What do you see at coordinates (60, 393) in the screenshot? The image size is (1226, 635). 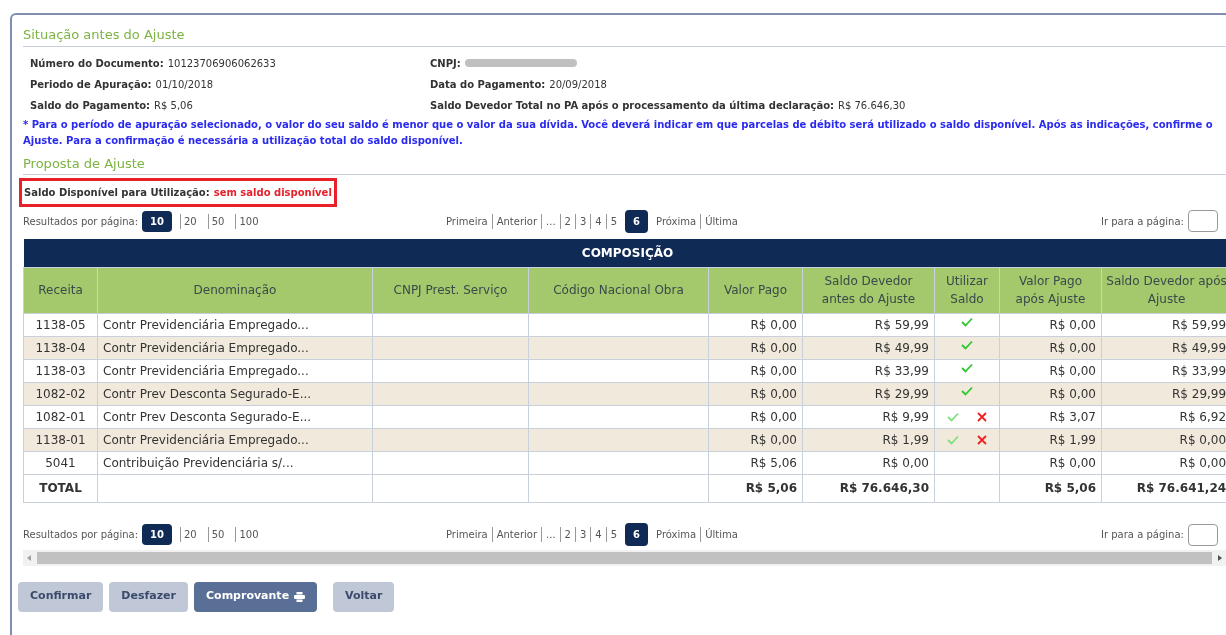 I see `table-cell: 1082-02` at bounding box center [60, 393].